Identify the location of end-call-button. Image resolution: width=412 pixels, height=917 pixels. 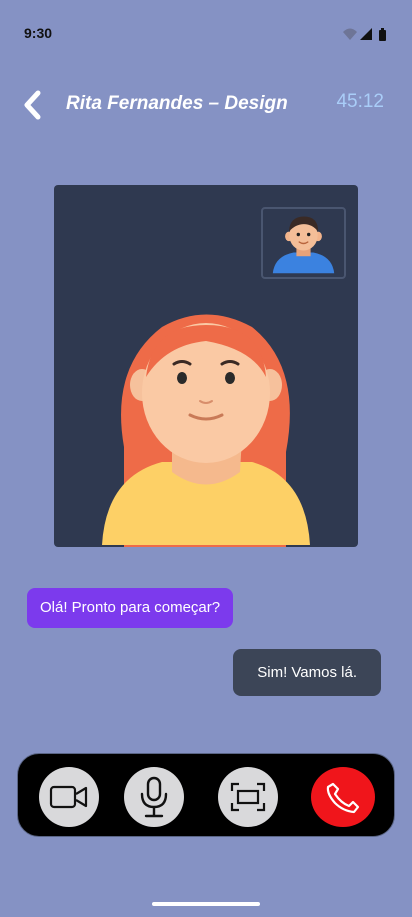
(343, 797).